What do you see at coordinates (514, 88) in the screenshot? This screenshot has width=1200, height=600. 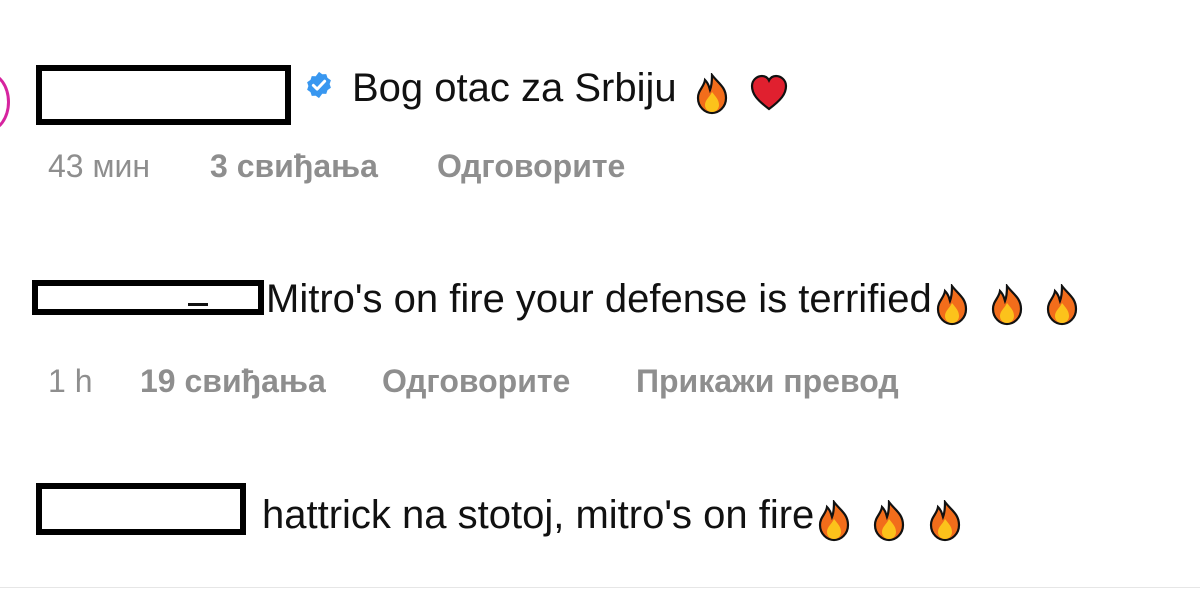 I see `comment-body: Bog otac za Srbiju` at bounding box center [514, 88].